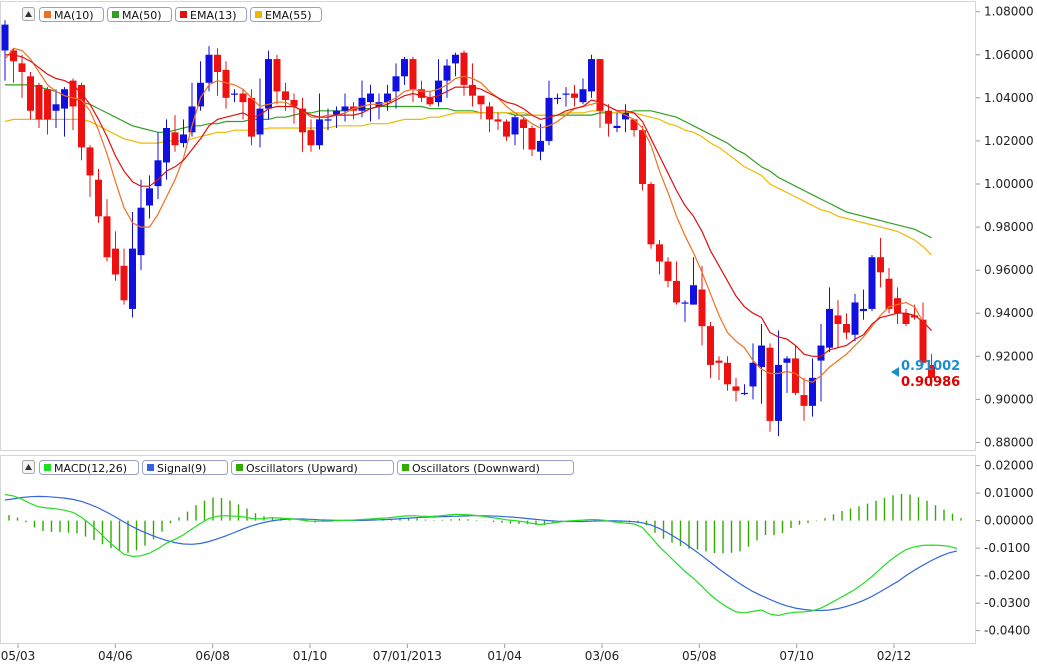 Image resolution: width=1037 pixels, height=667 pixels. What do you see at coordinates (1007, 631) in the screenshot?
I see `macd-tick-label: -0.0400` at bounding box center [1007, 631].